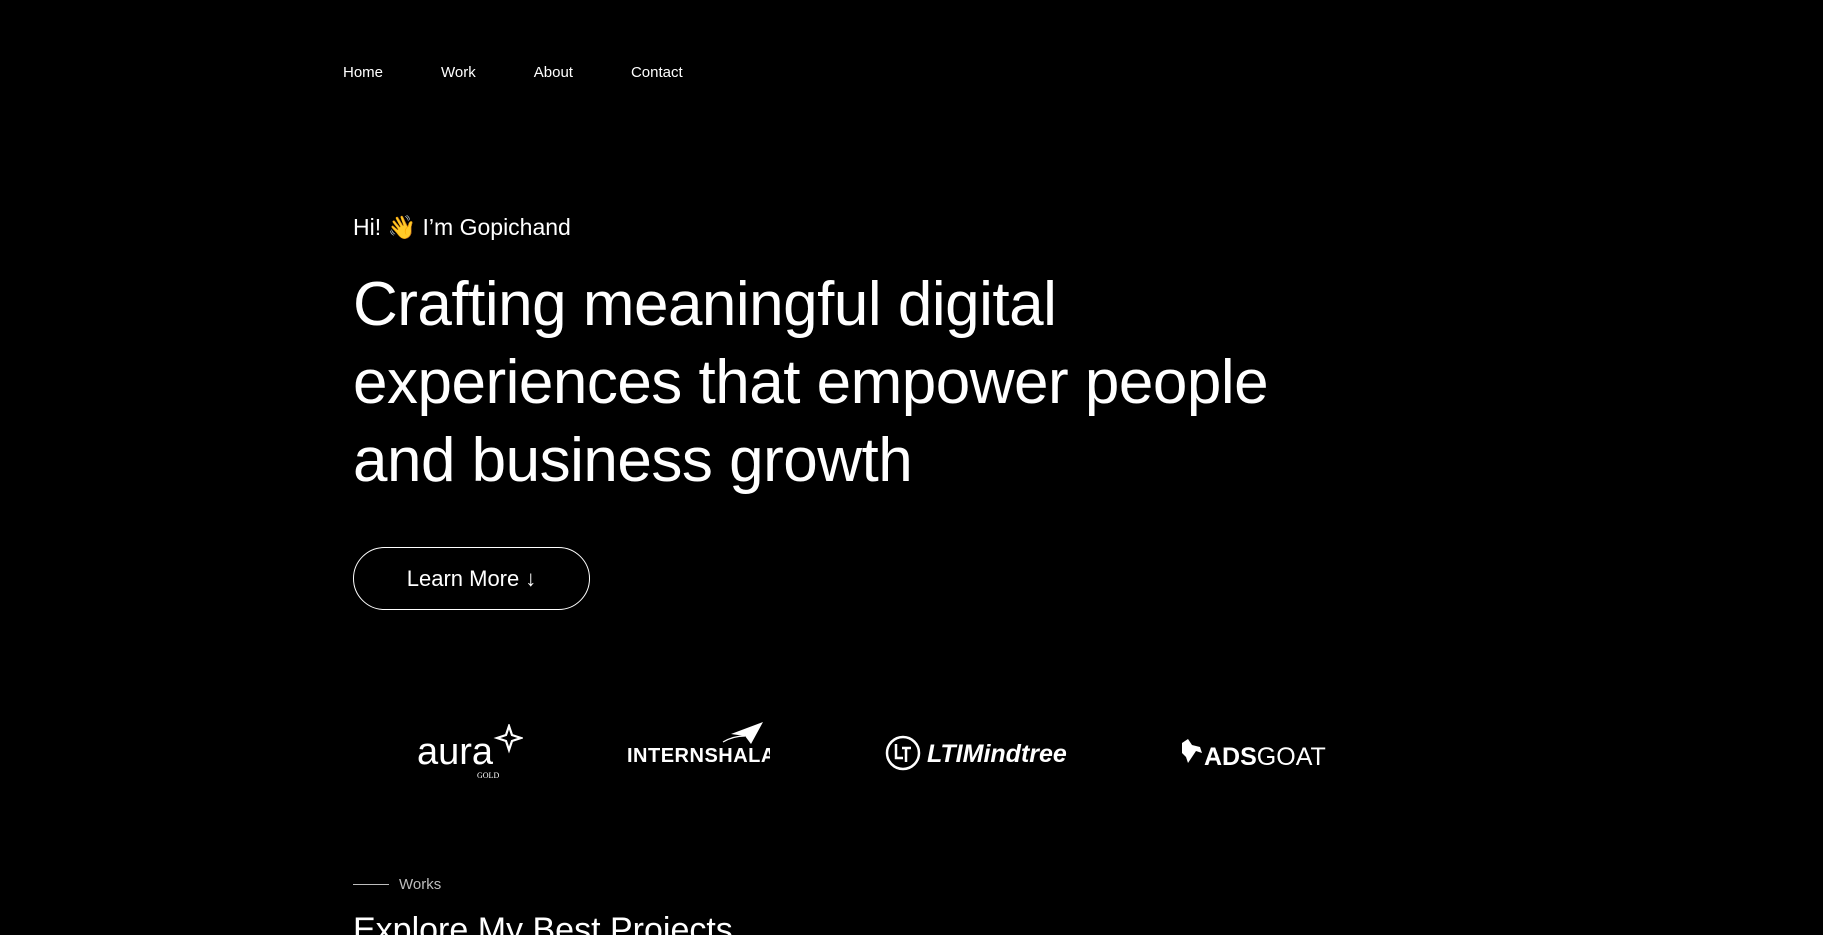 This screenshot has height=935, width=1823. Describe the element at coordinates (633, 460) in the screenshot. I see `headline-line-3: and business growth` at that location.